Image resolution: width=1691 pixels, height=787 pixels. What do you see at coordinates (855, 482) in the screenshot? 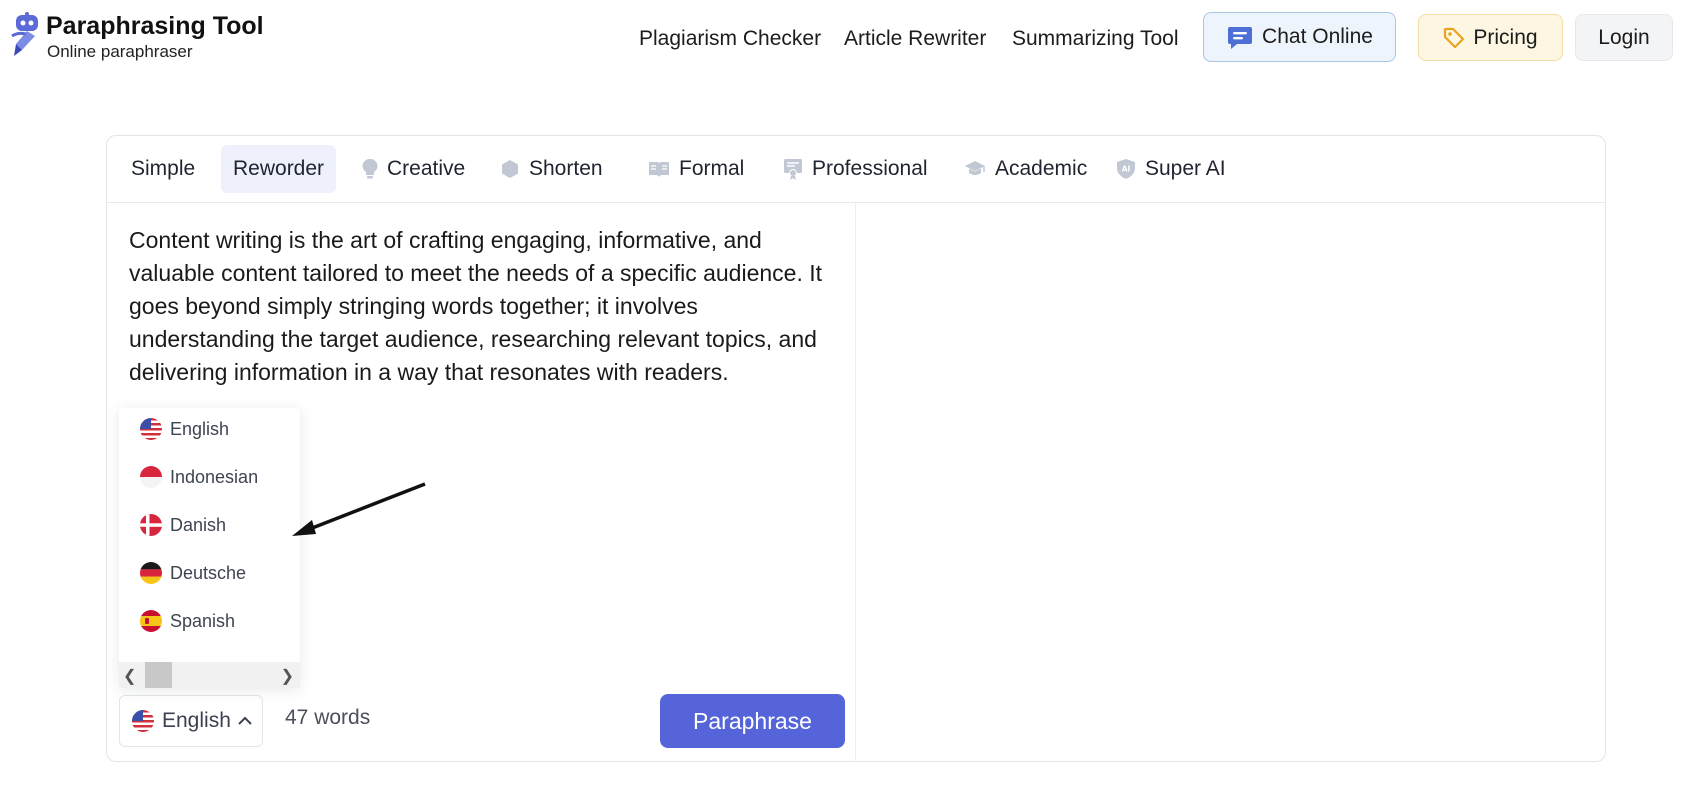
I see `pane-divider` at bounding box center [855, 482].